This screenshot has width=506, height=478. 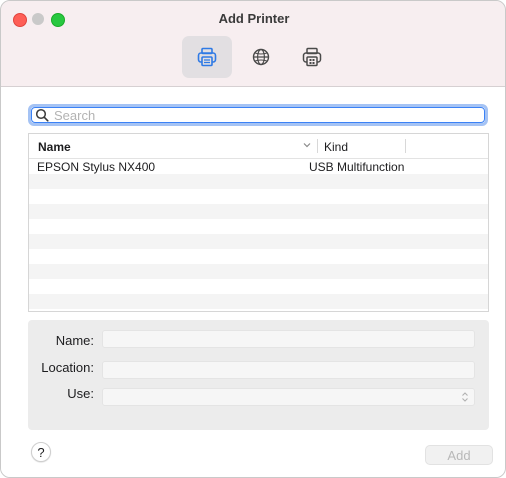 What do you see at coordinates (288, 397) in the screenshot?
I see `use-select` at bounding box center [288, 397].